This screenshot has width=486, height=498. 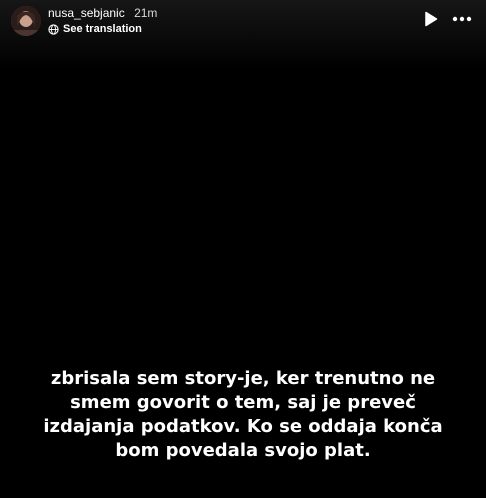 I want to click on user-line: nusa_sebjanic 21m, so click(x=102, y=13).